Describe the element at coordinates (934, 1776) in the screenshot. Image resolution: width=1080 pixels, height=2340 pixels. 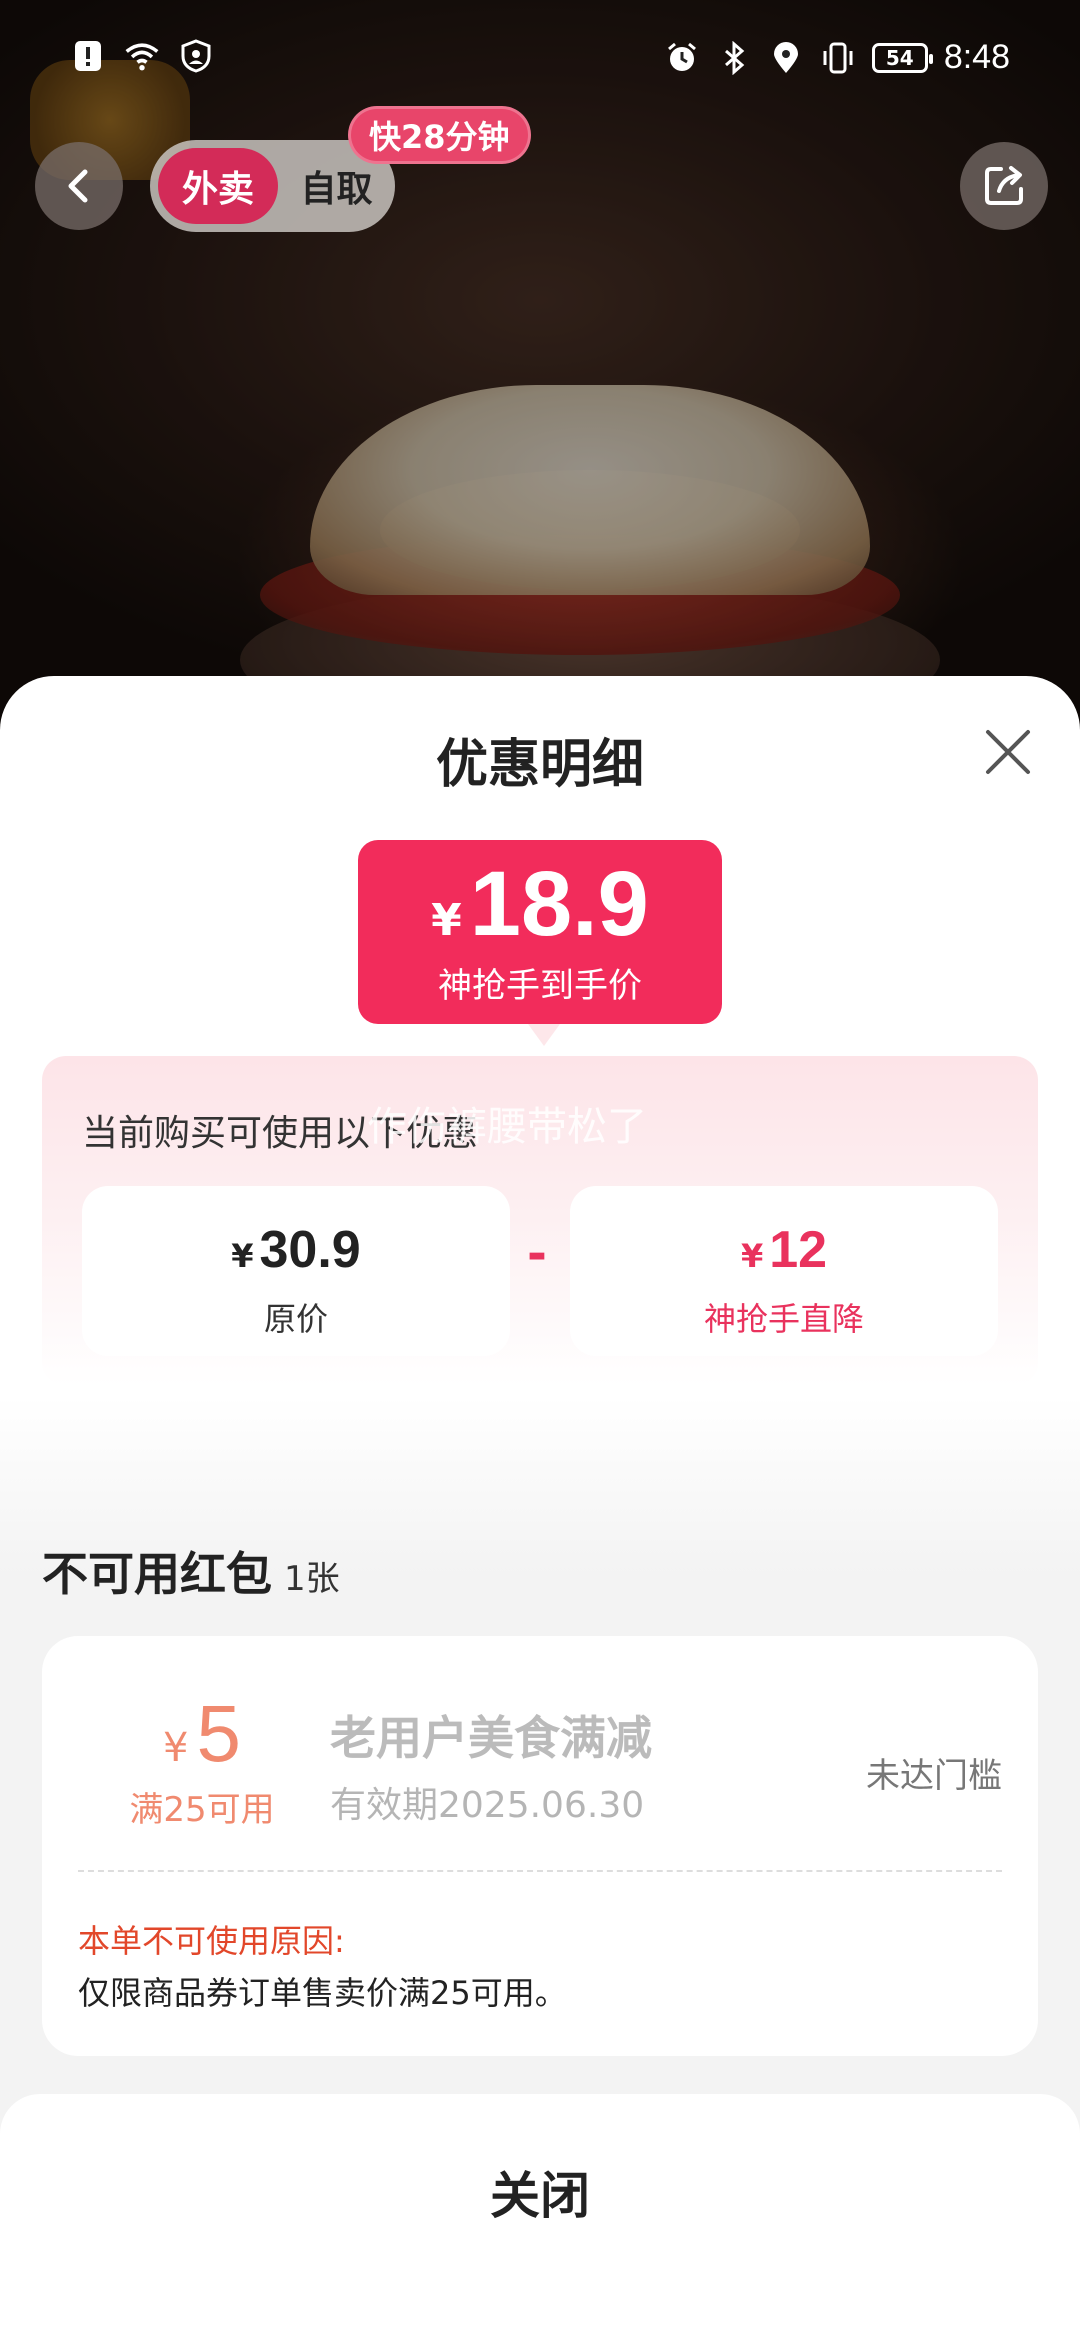
I see `coupon-status: 未达门槛` at that location.